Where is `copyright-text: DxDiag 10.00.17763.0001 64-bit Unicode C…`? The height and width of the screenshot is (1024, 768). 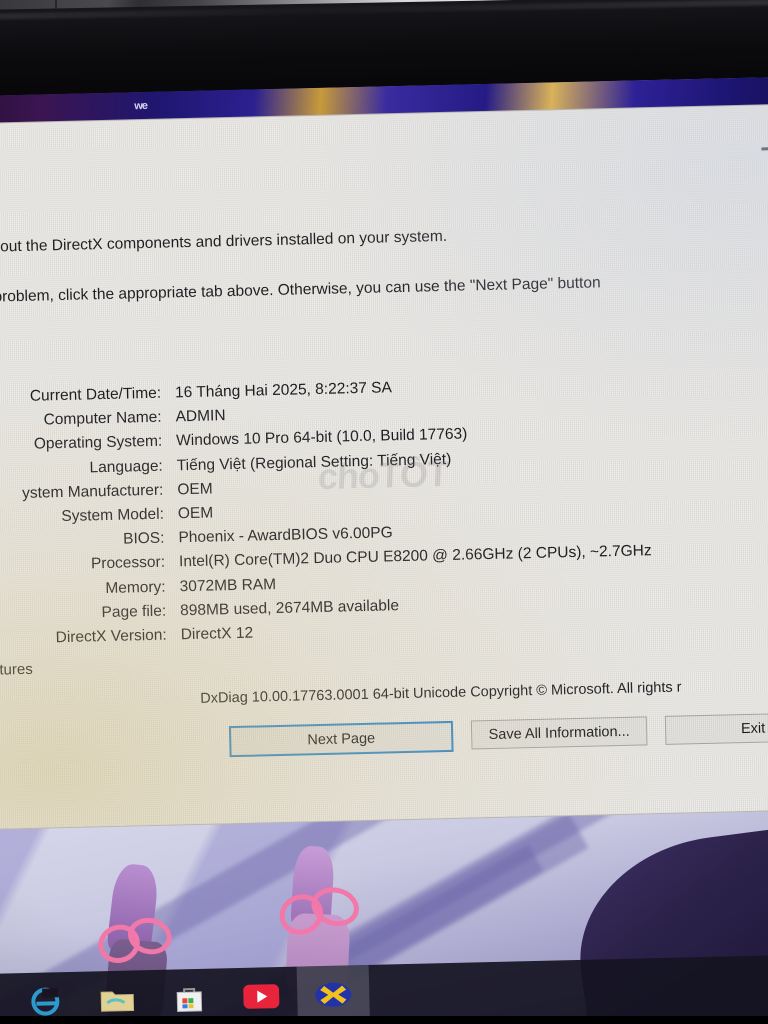
copyright-text: DxDiag 10.00.17763.0001 64-bit Unicode C… is located at coordinates (441, 693).